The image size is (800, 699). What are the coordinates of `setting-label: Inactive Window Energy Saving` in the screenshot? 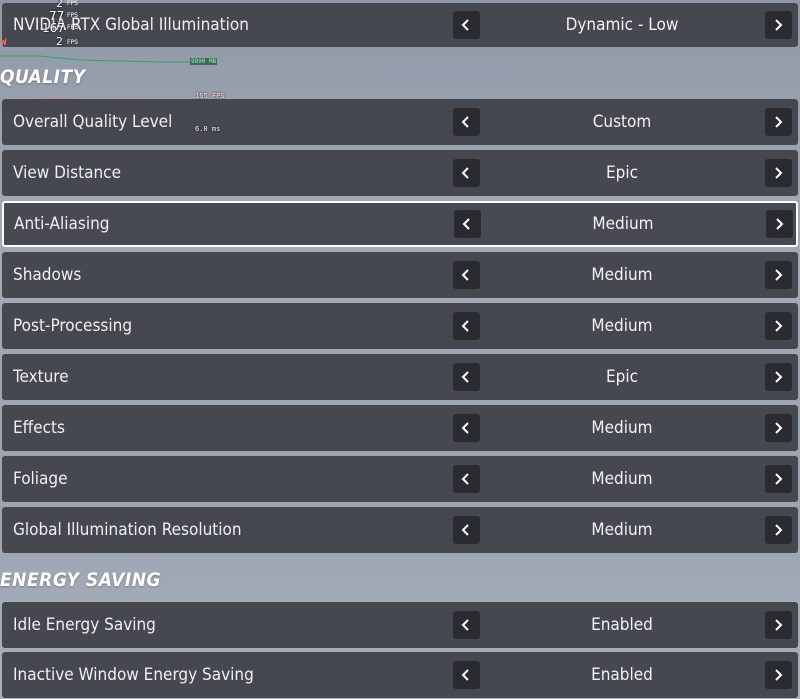 It's located at (133, 675).